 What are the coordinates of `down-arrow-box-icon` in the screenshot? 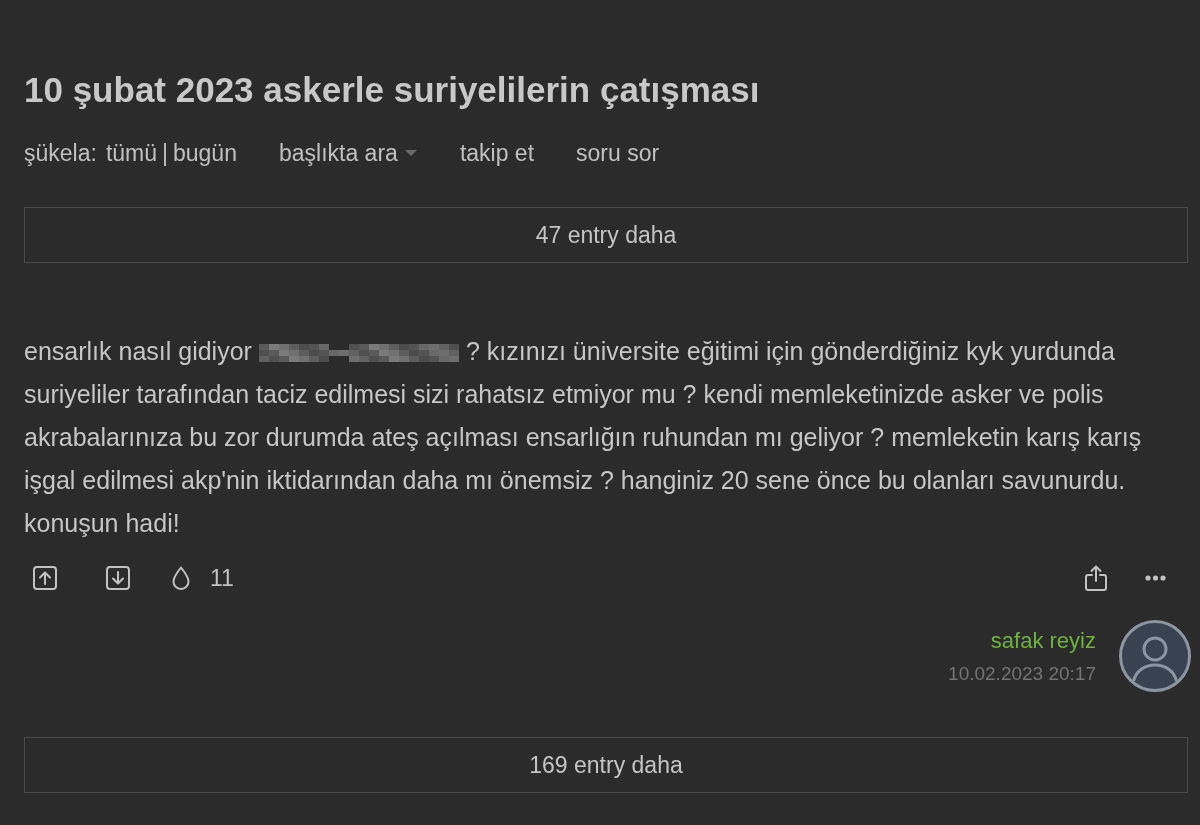 It's located at (118, 578).